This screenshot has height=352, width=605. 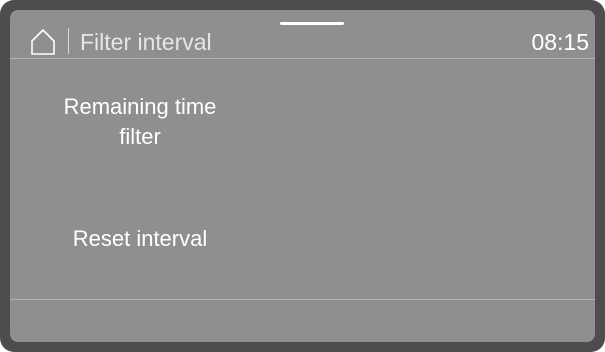 I want to click on menu-item-reset-interval: Reset interval, so click(x=140, y=239).